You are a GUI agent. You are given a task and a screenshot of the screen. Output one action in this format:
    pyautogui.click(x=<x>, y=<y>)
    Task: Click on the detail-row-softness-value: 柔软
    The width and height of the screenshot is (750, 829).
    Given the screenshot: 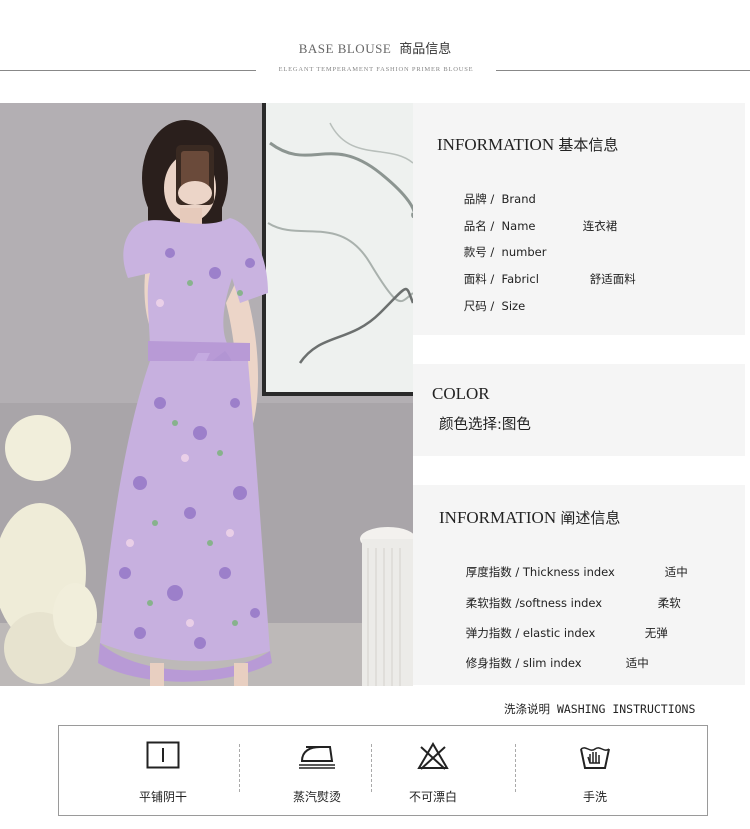 What is the action you would take?
    pyautogui.click(x=669, y=603)
    